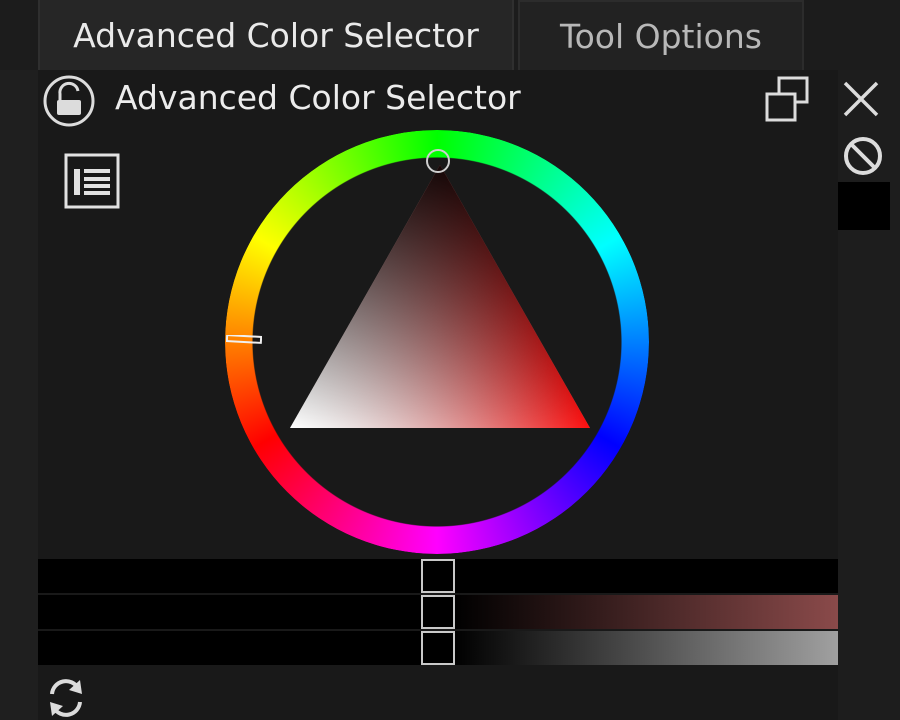 The image size is (900, 720). What do you see at coordinates (438, 612) in the screenshot?
I see `saturation-slider-handle` at bounding box center [438, 612].